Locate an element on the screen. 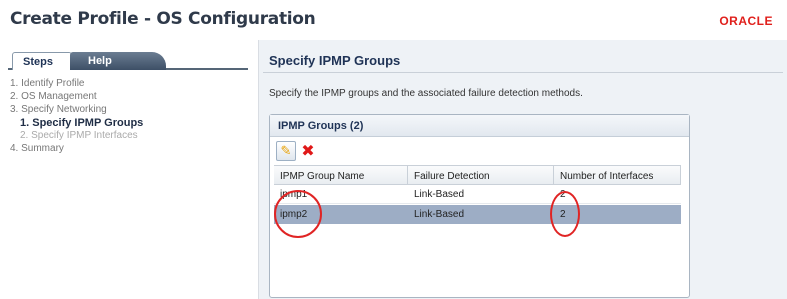  panel-header: IPMP Groups (2) is located at coordinates (479, 126).